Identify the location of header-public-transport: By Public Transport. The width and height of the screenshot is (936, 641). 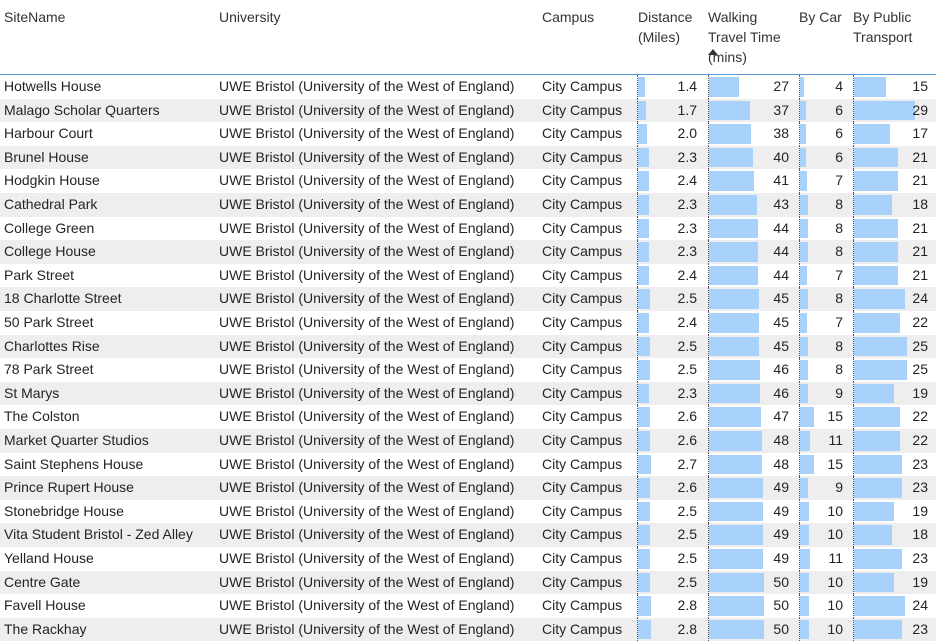
(882, 27).